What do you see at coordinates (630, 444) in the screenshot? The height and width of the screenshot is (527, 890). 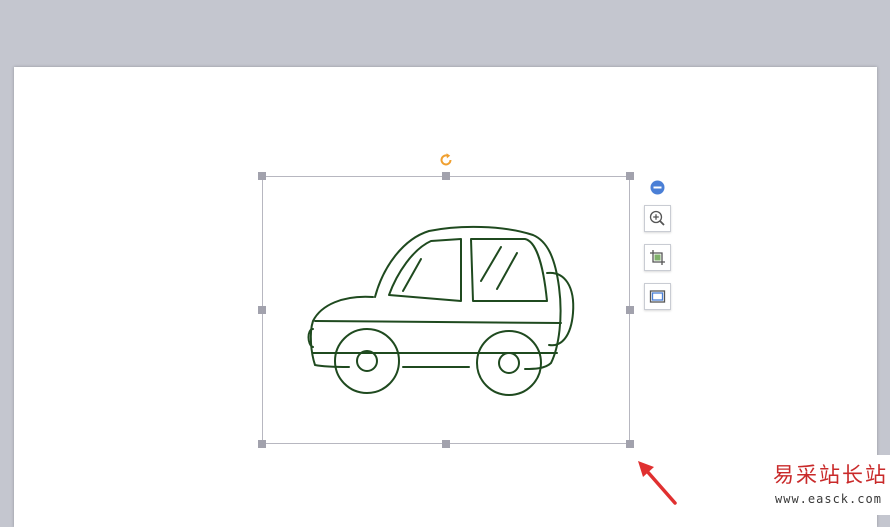 I see `resize-handle-bottom-right` at bounding box center [630, 444].